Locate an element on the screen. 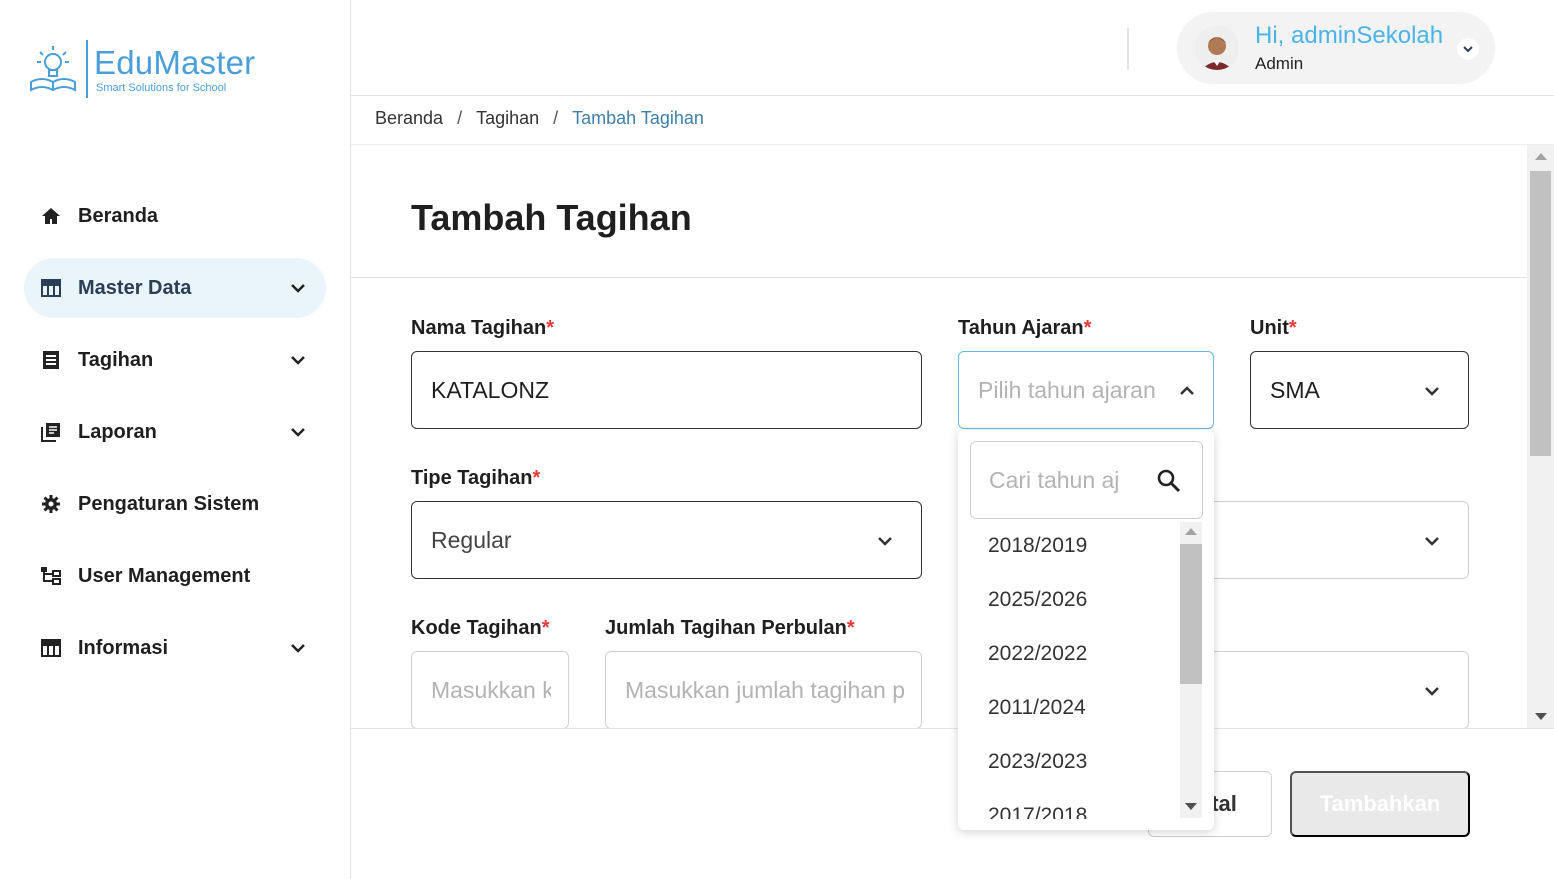 The image size is (1554, 879). tahun-ajaran-placeholder: Pilih tahun ajaran is located at coordinates (1067, 389).